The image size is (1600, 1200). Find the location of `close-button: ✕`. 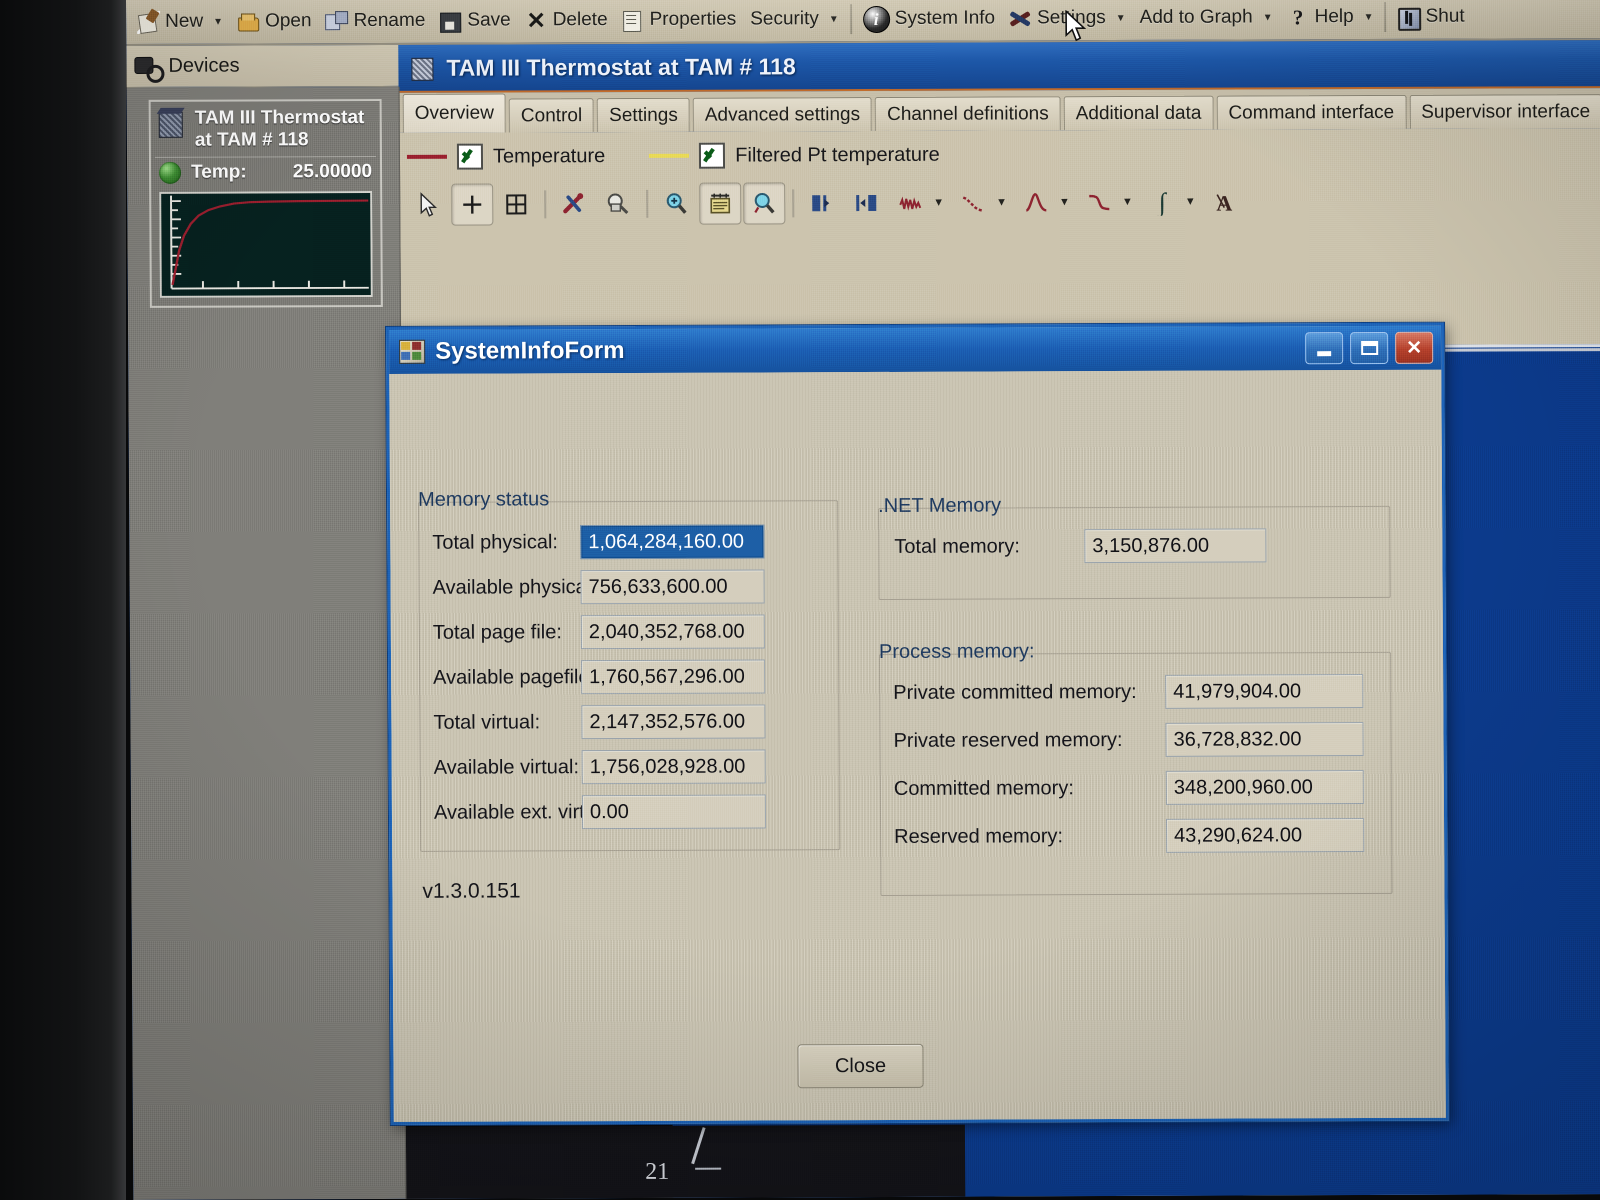

close-button: ✕ is located at coordinates (1414, 347).